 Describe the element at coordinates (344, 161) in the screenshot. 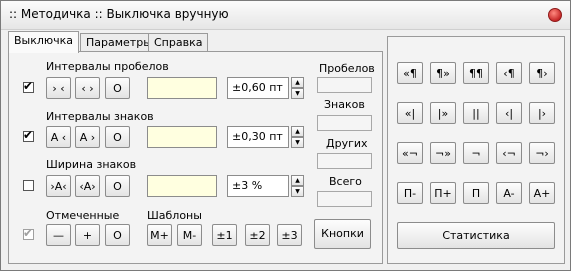

I see `stat-other-value` at that location.